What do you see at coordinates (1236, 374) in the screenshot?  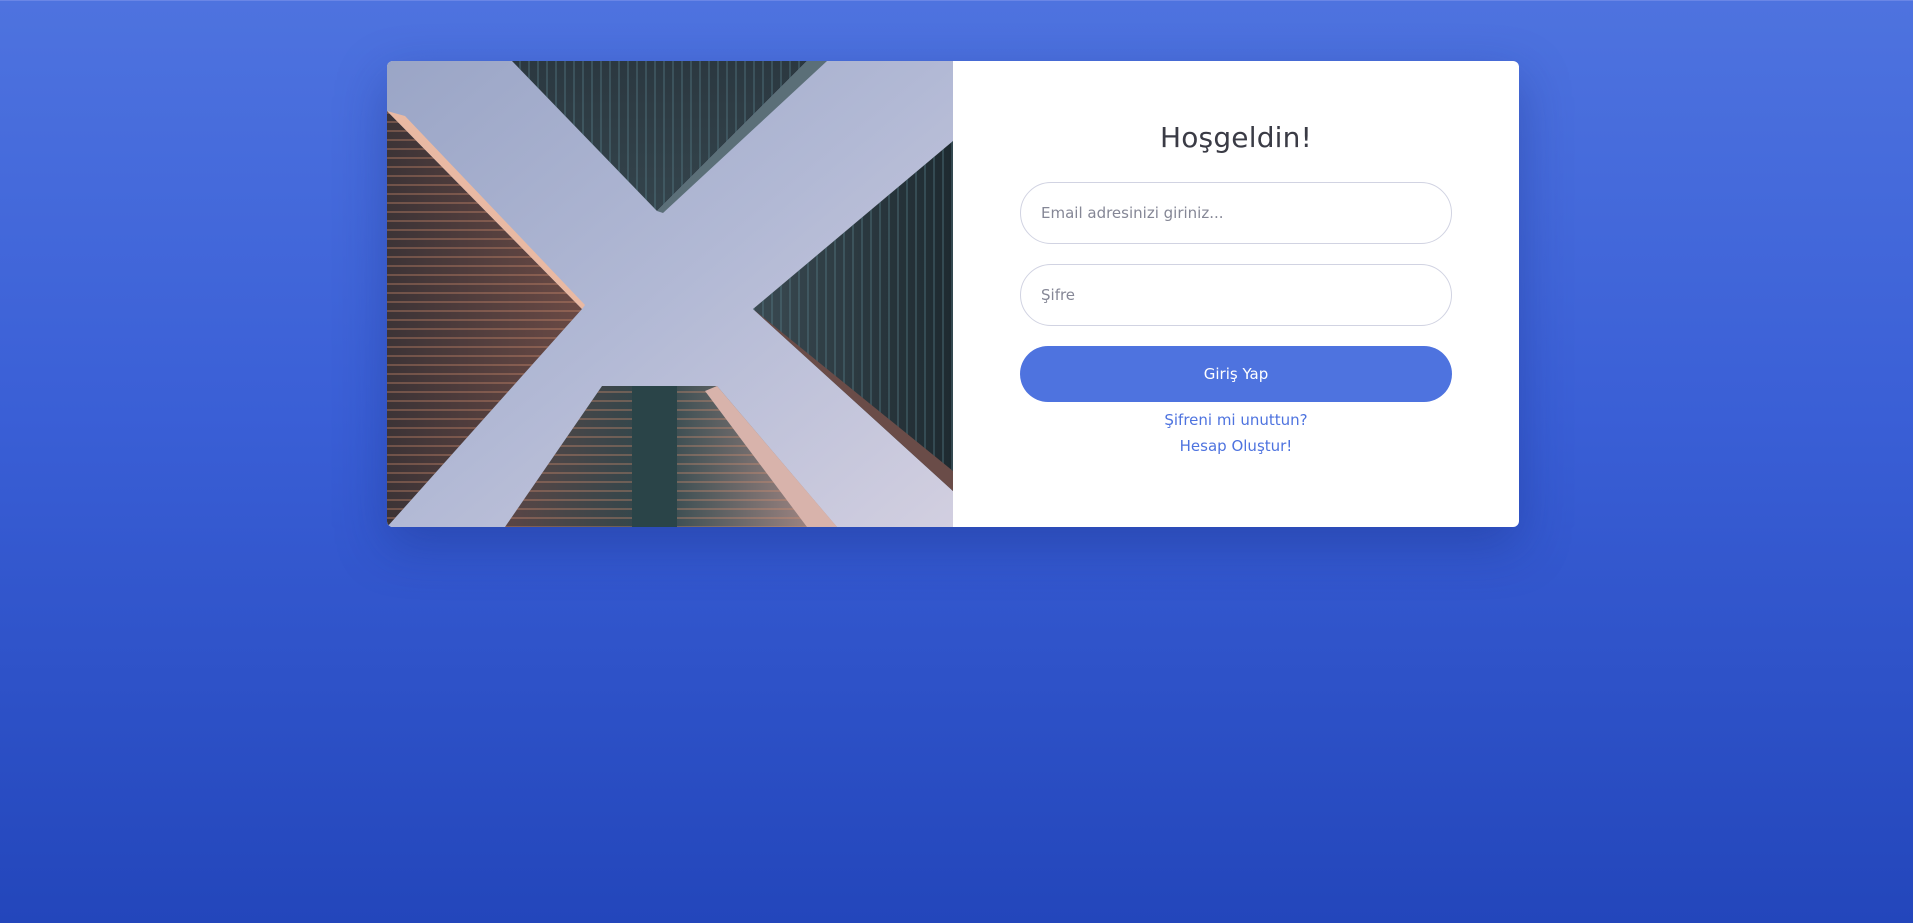 I see `login-button: Giriş Yap` at bounding box center [1236, 374].